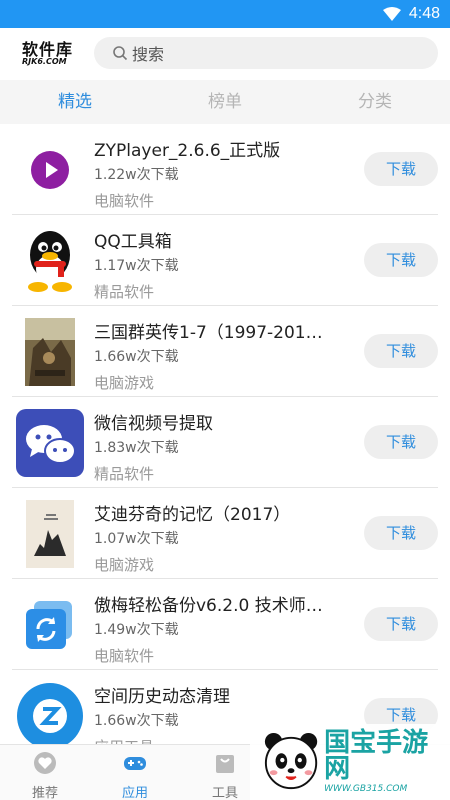 The image size is (450, 800). I want to click on app-header: 软件库 RJK6.COM 搜索, so click(225, 54).